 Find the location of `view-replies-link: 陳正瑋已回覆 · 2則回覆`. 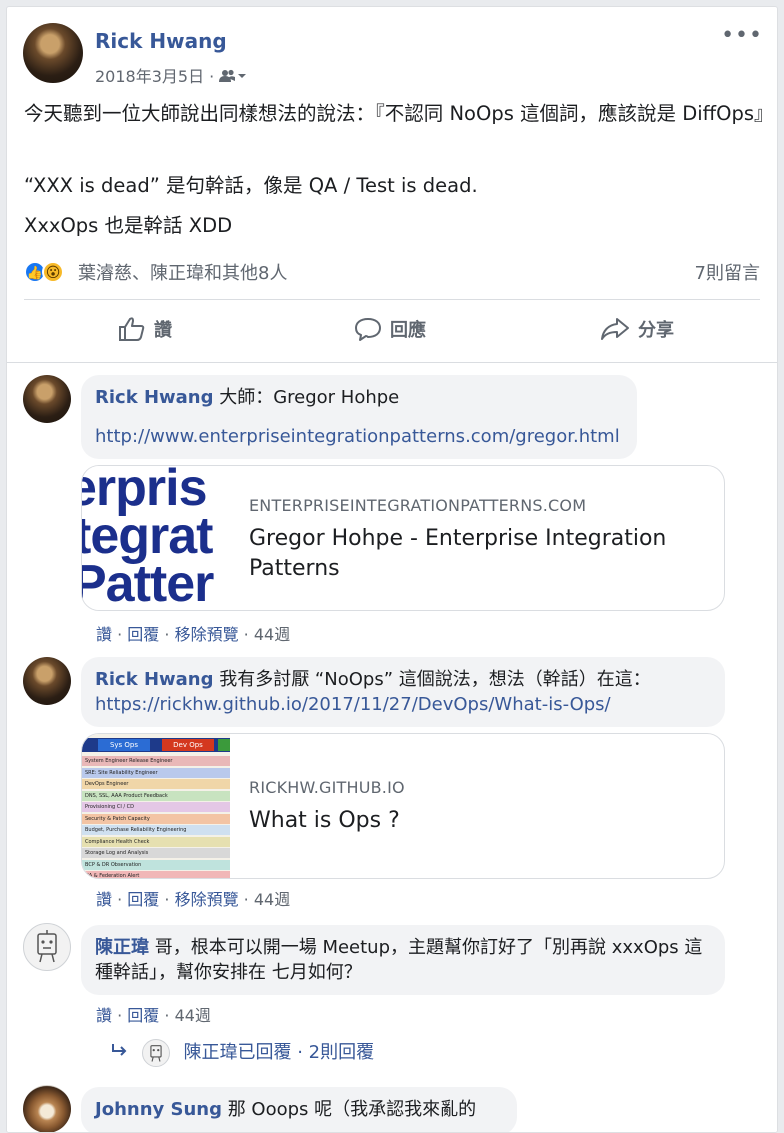

view-replies-link: 陳正瑋已回覆 · 2則回覆 is located at coordinates (242, 1052).